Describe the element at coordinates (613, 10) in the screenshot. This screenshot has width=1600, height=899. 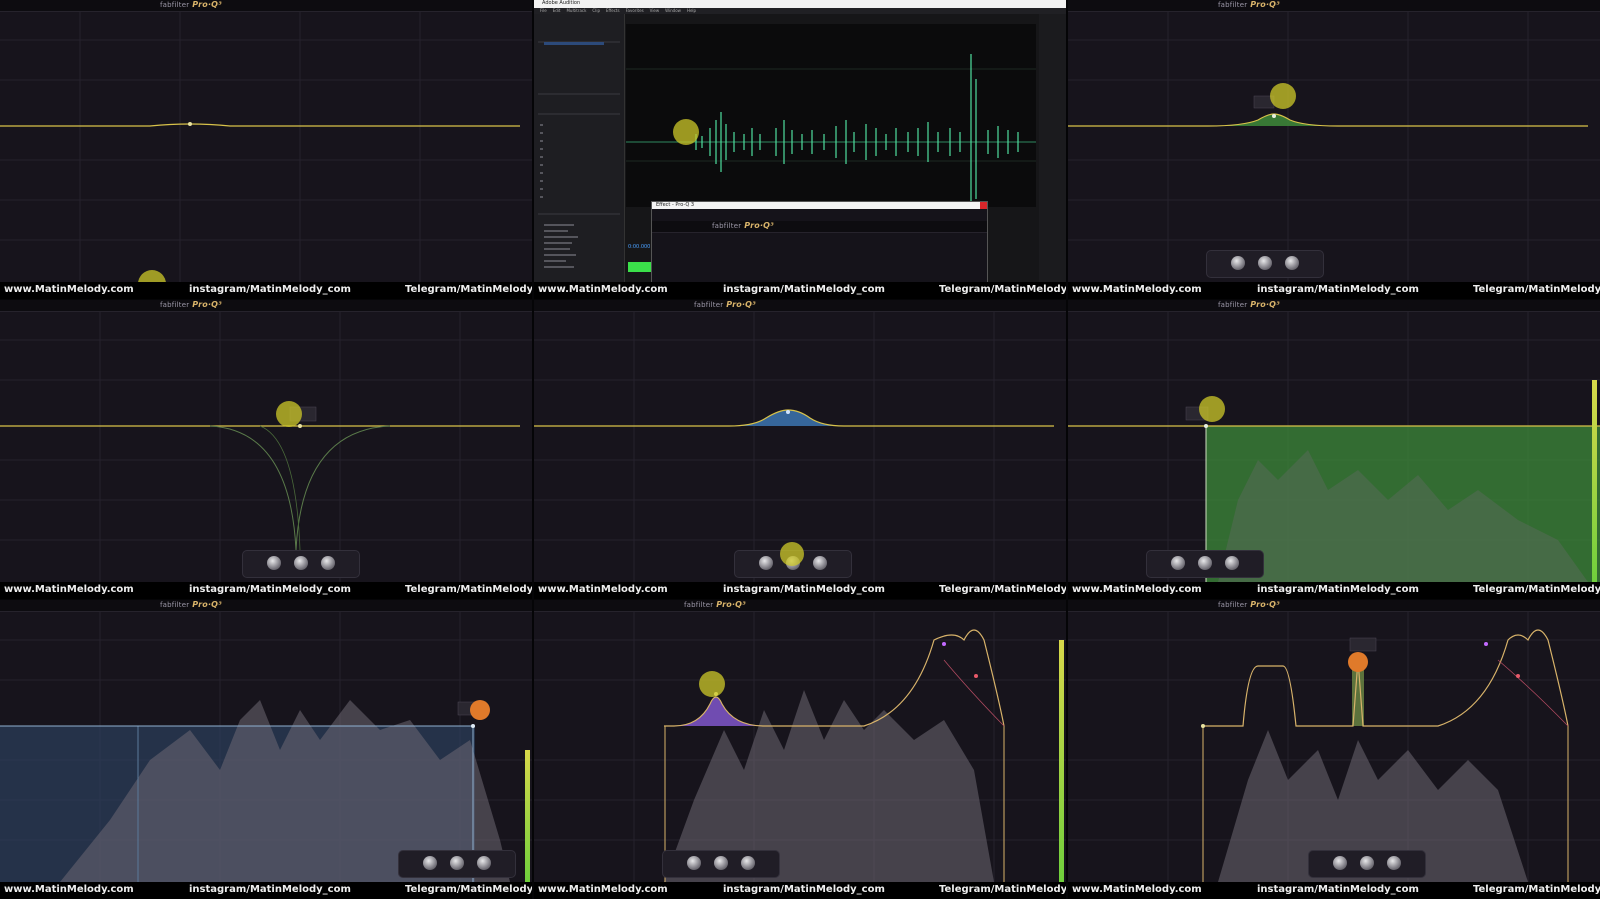
I see `menu-effects: Effects` at that location.